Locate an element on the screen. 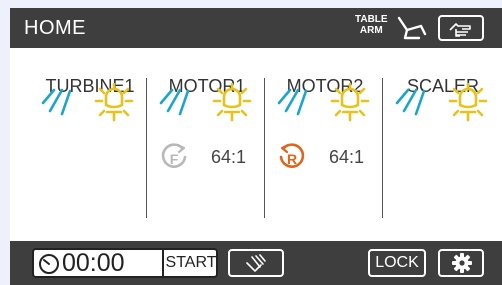 This screenshot has width=502, height=285. gear-icon is located at coordinates (462, 263).